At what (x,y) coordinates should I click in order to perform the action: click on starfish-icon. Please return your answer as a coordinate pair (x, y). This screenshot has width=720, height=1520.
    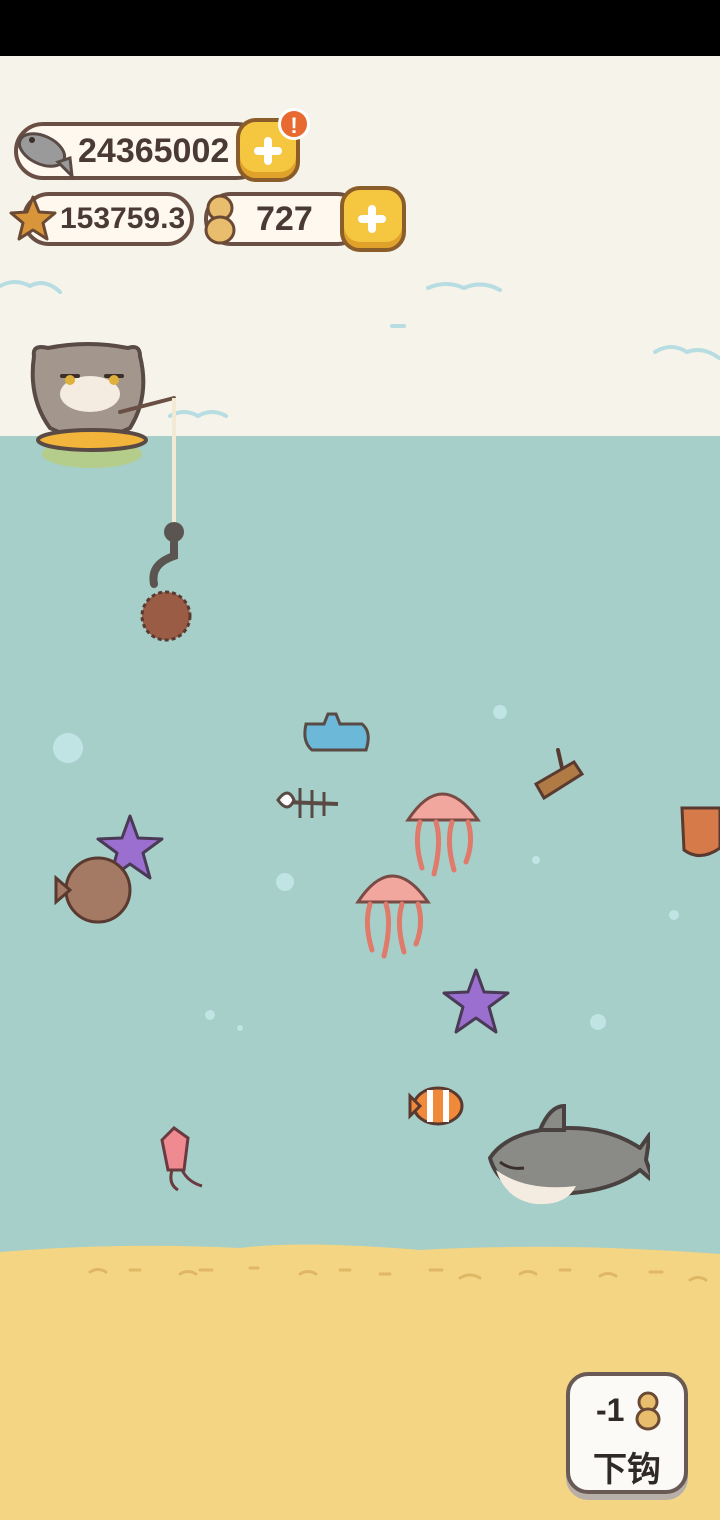
    Looking at the image, I should click on (33, 218).